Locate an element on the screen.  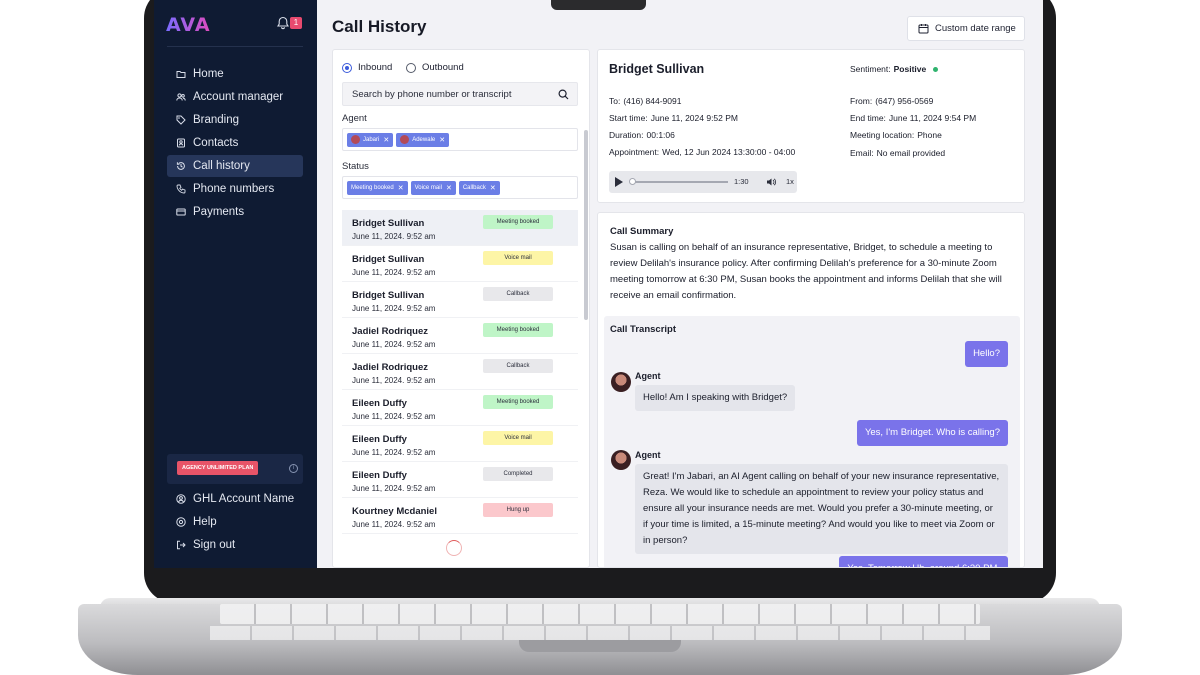
caller-name: Bridget Sullivan is located at coordinates (388, 259).